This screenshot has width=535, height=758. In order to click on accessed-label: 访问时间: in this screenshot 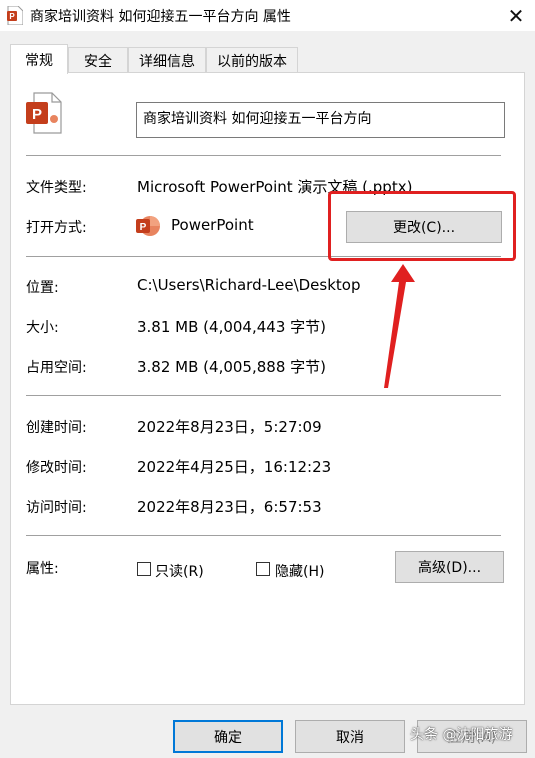, I will do `click(56, 508)`.